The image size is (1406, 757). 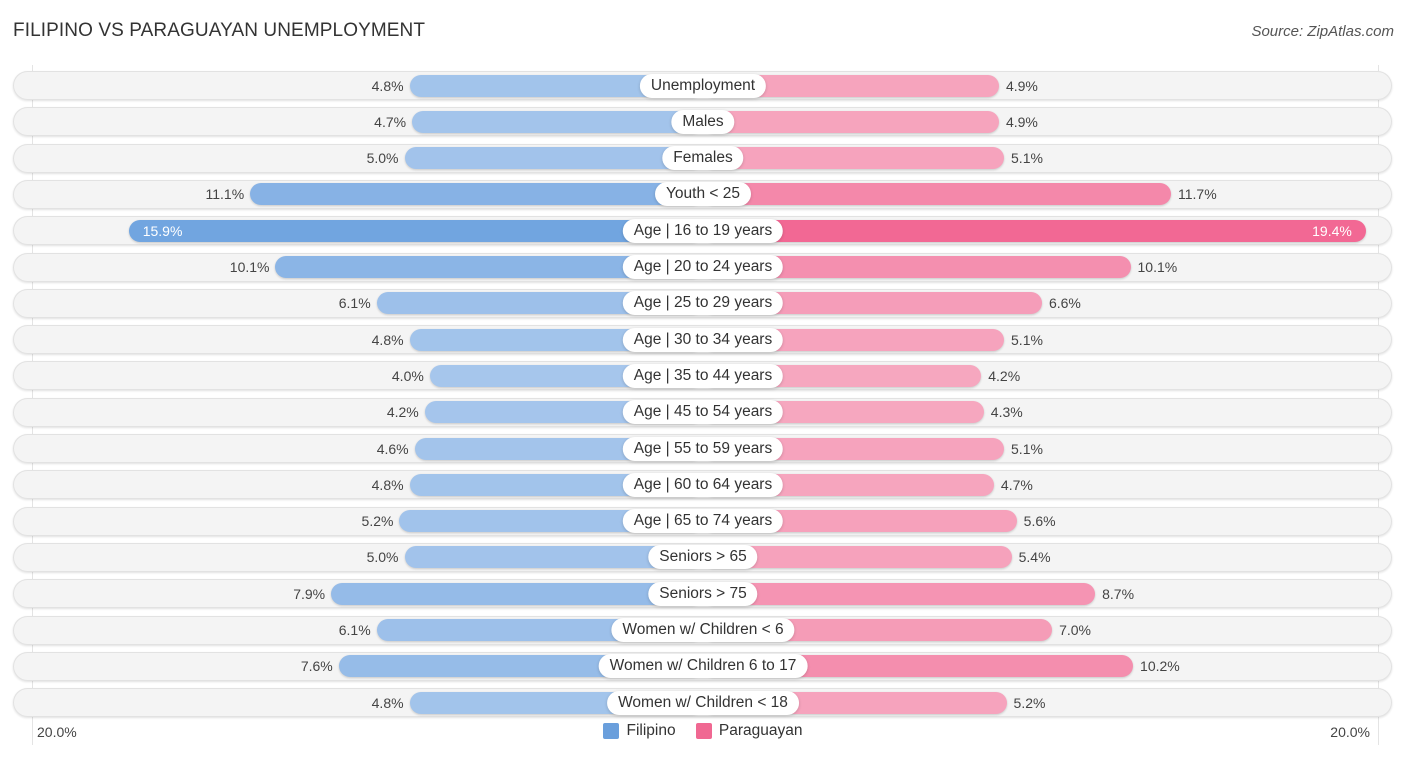 I want to click on legend-item-paraguayan: Paraguayan, so click(x=749, y=731).